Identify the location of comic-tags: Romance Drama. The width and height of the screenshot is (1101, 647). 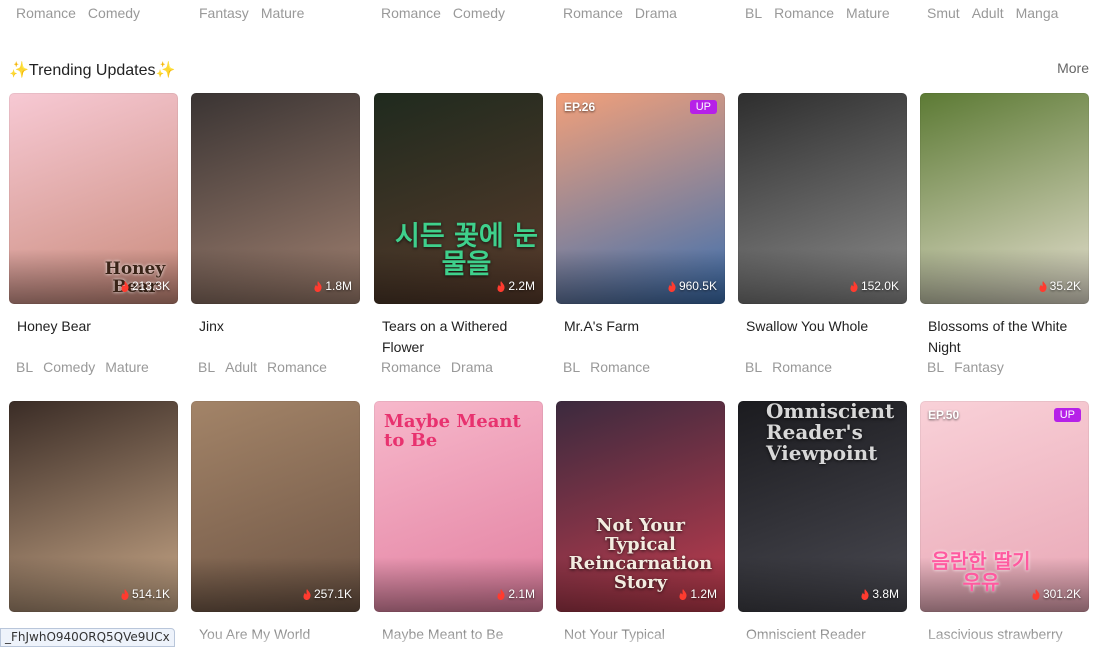
(442, 367).